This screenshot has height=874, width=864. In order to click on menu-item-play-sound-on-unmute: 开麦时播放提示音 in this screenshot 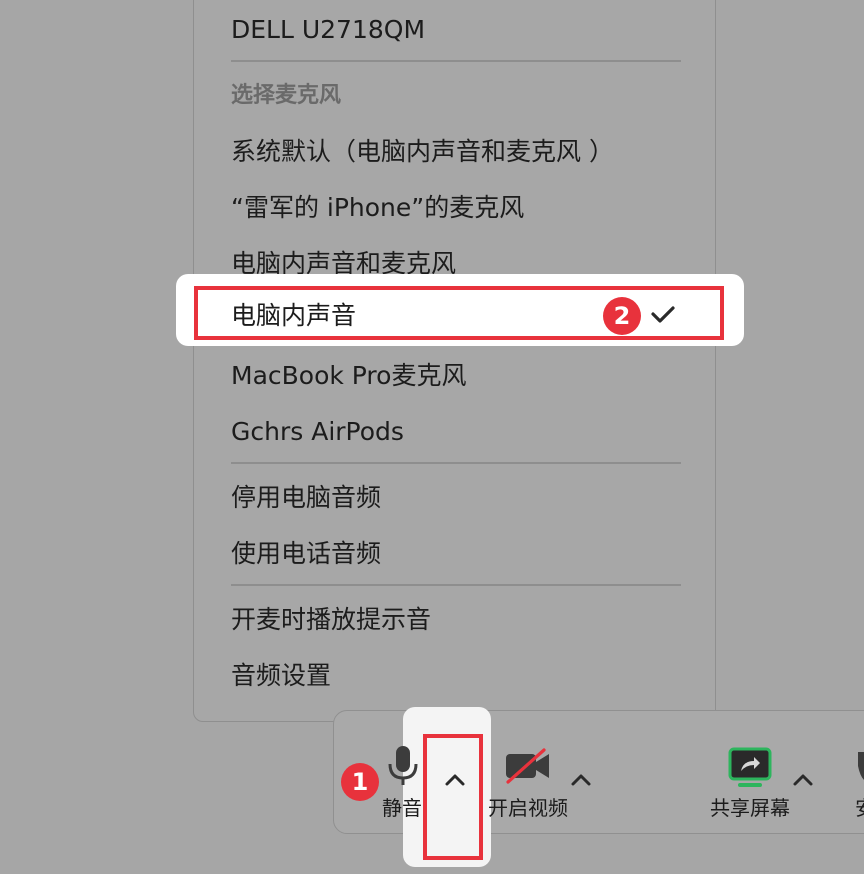, I will do `click(331, 619)`.